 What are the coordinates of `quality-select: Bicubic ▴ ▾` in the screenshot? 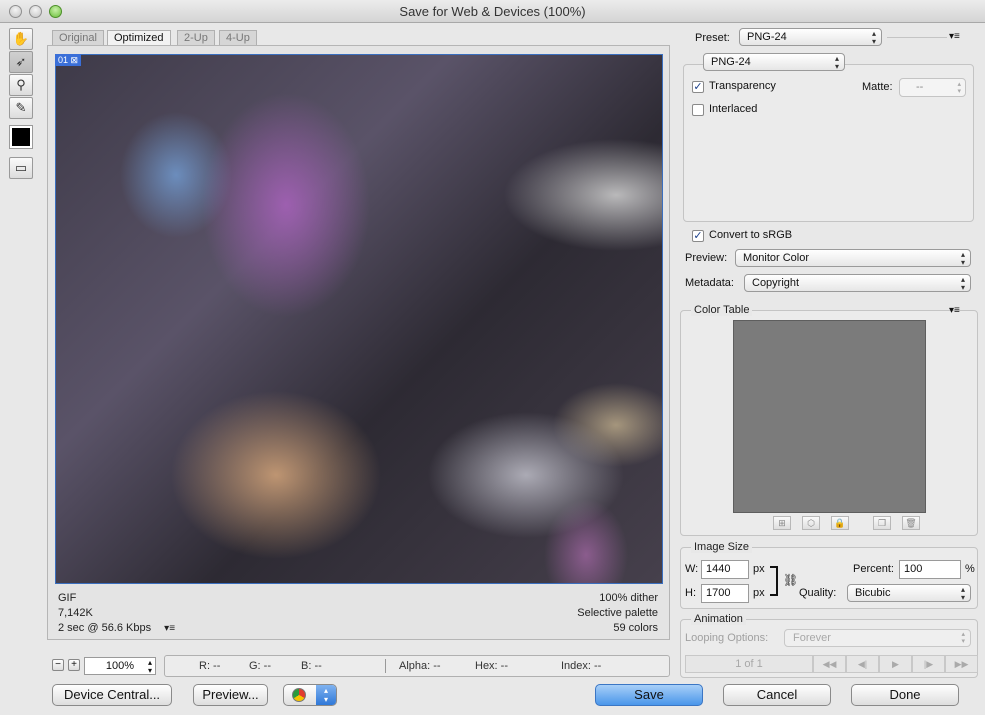 It's located at (909, 593).